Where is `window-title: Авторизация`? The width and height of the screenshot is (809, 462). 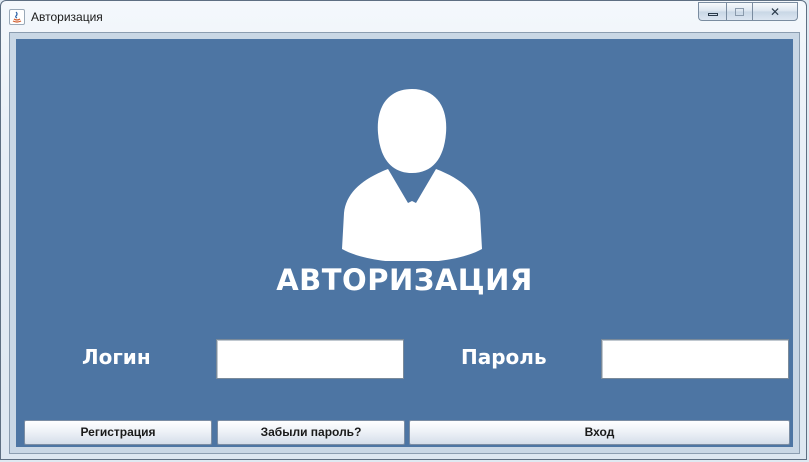
window-title: Авторизация is located at coordinates (67, 17).